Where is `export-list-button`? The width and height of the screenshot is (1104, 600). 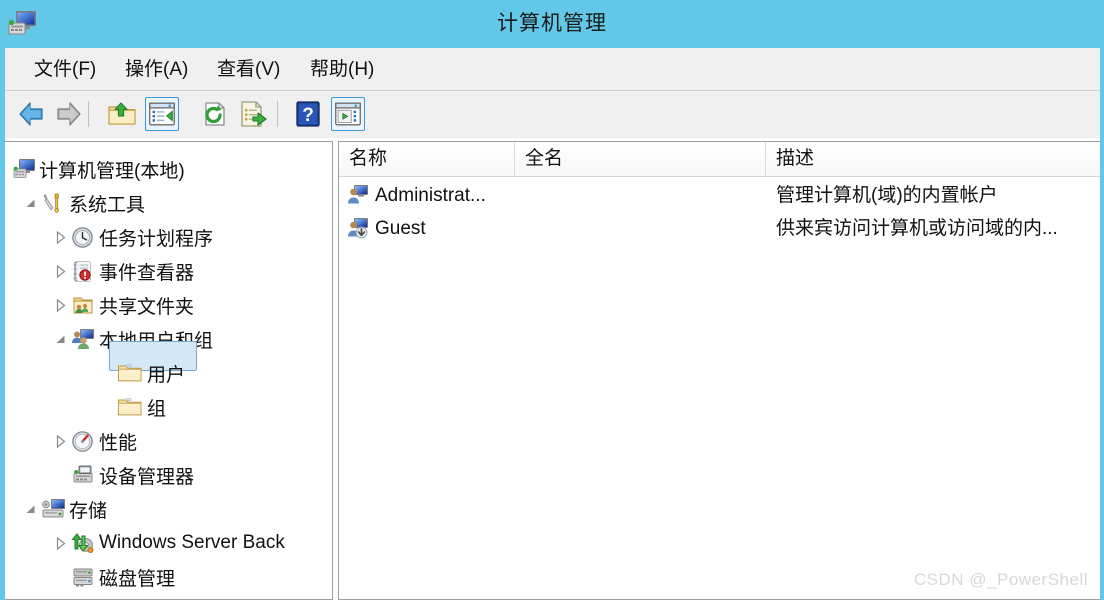 export-list-button is located at coordinates (253, 114).